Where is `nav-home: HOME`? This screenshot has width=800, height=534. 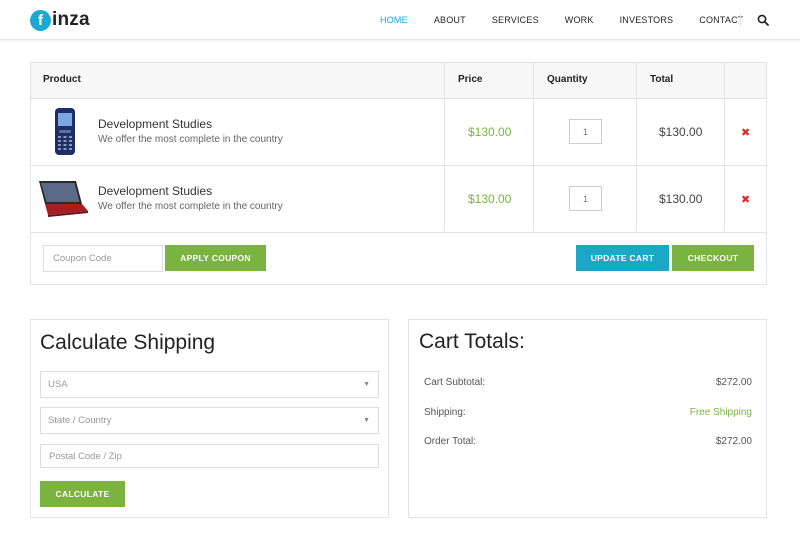
nav-home: HOME is located at coordinates (394, 20).